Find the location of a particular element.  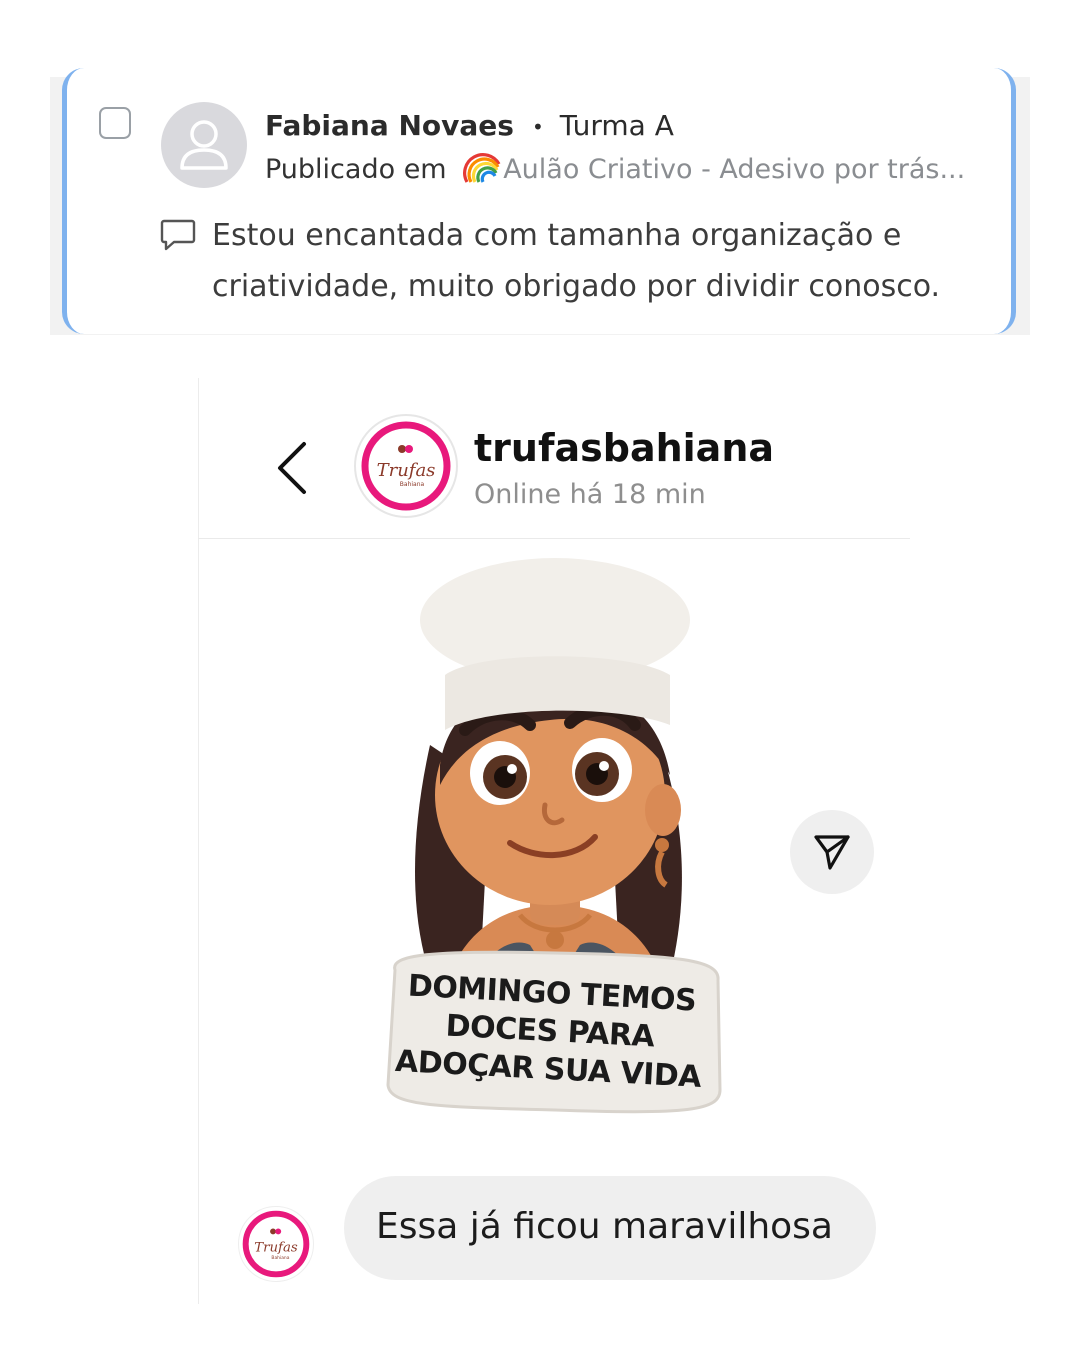

card-bottom-mask is located at coordinates (540, 350).